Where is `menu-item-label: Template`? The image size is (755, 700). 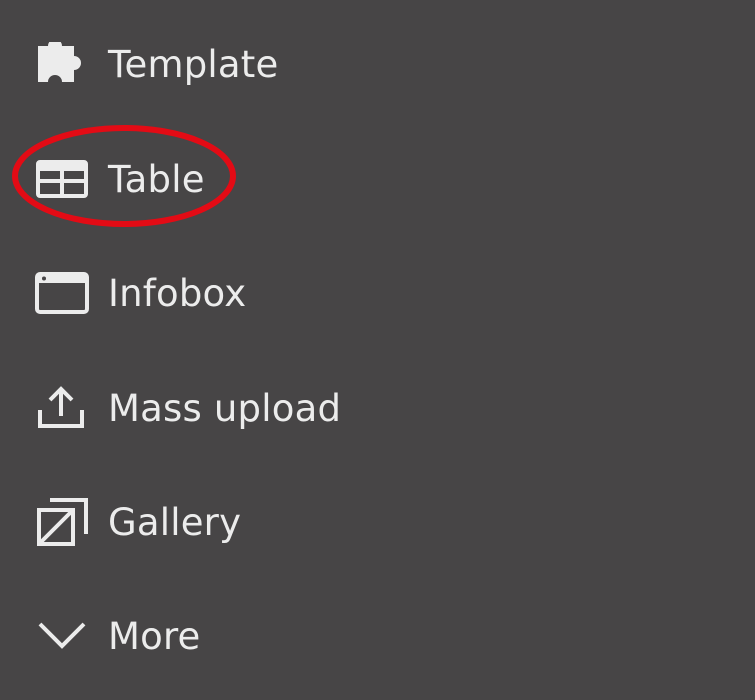 menu-item-label: Template is located at coordinates (193, 64).